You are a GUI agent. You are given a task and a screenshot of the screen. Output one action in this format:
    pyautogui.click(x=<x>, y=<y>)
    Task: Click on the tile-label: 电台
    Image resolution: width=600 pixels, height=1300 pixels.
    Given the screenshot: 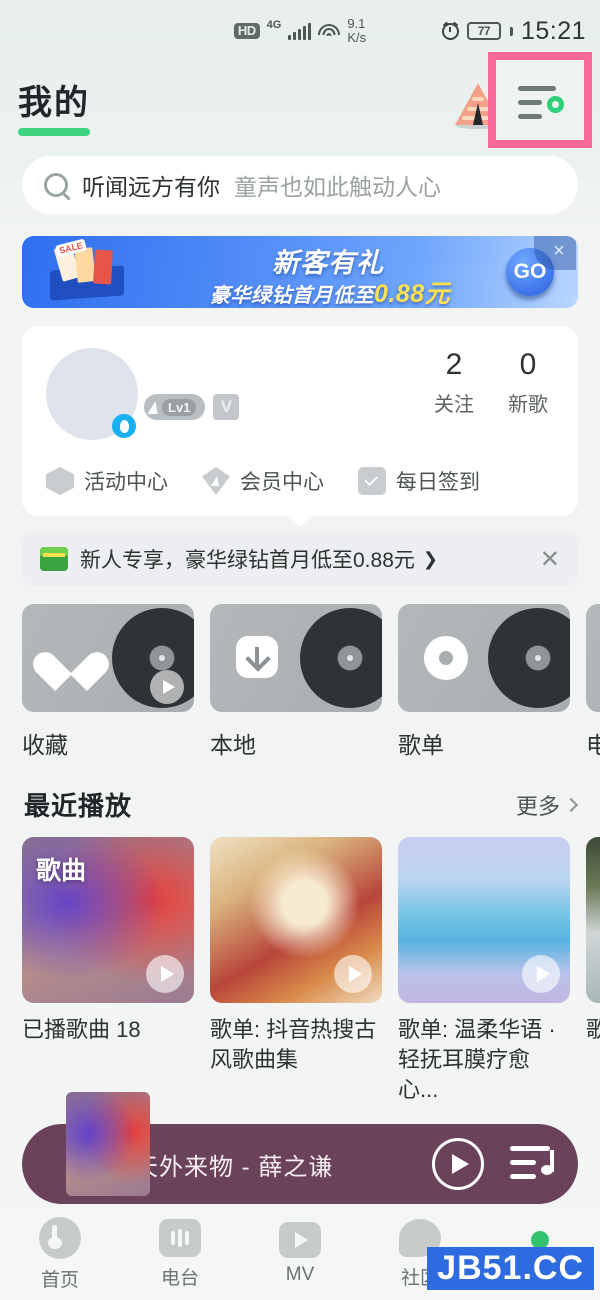 What is the action you would take?
    pyautogui.click(x=593, y=745)
    